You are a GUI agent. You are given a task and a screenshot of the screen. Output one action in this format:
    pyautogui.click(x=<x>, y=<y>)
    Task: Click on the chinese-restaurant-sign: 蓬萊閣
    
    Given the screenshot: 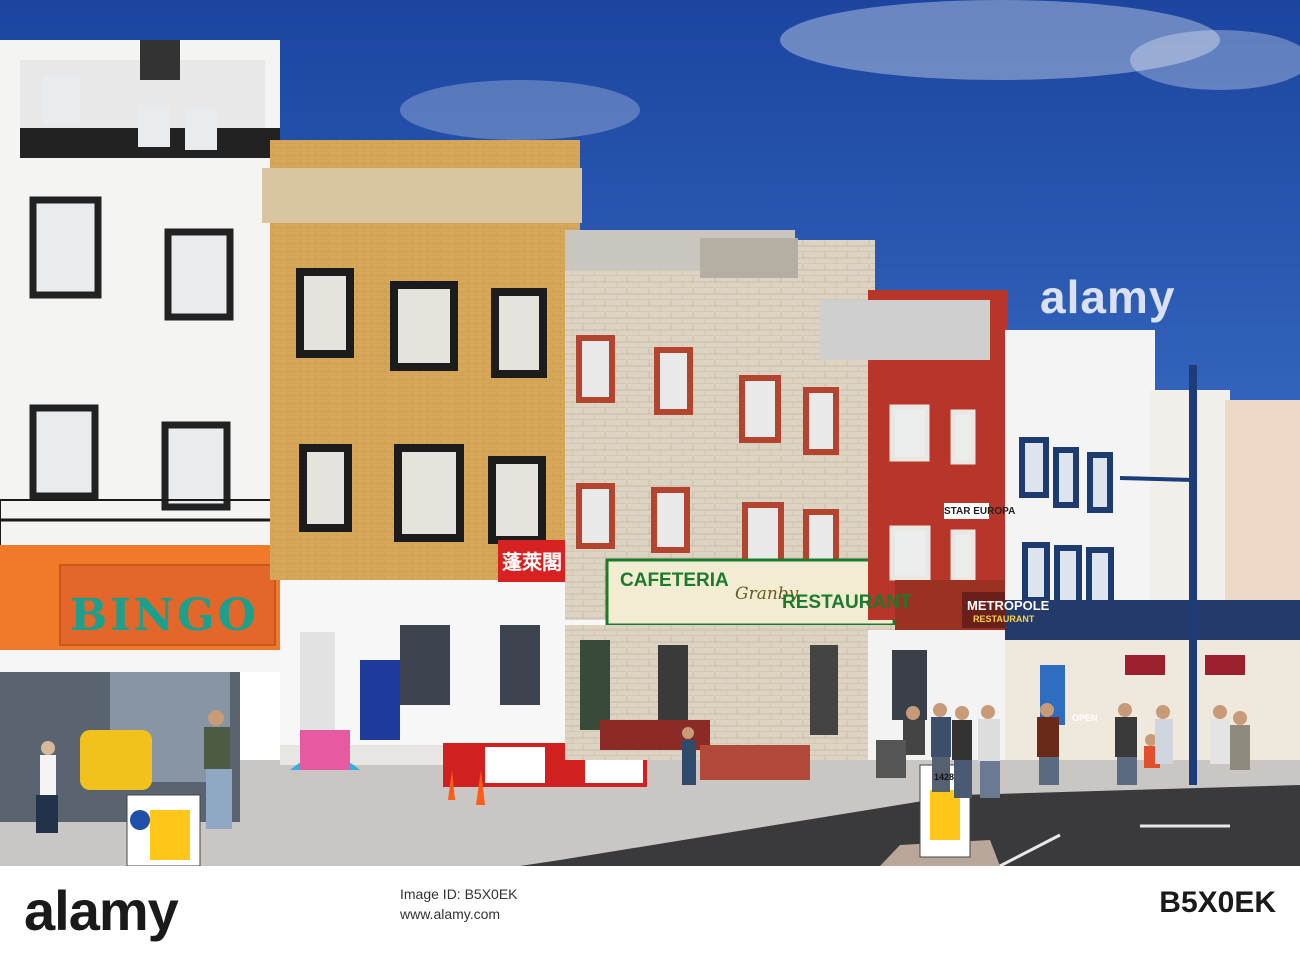 What is the action you would take?
    pyautogui.click(x=532, y=563)
    